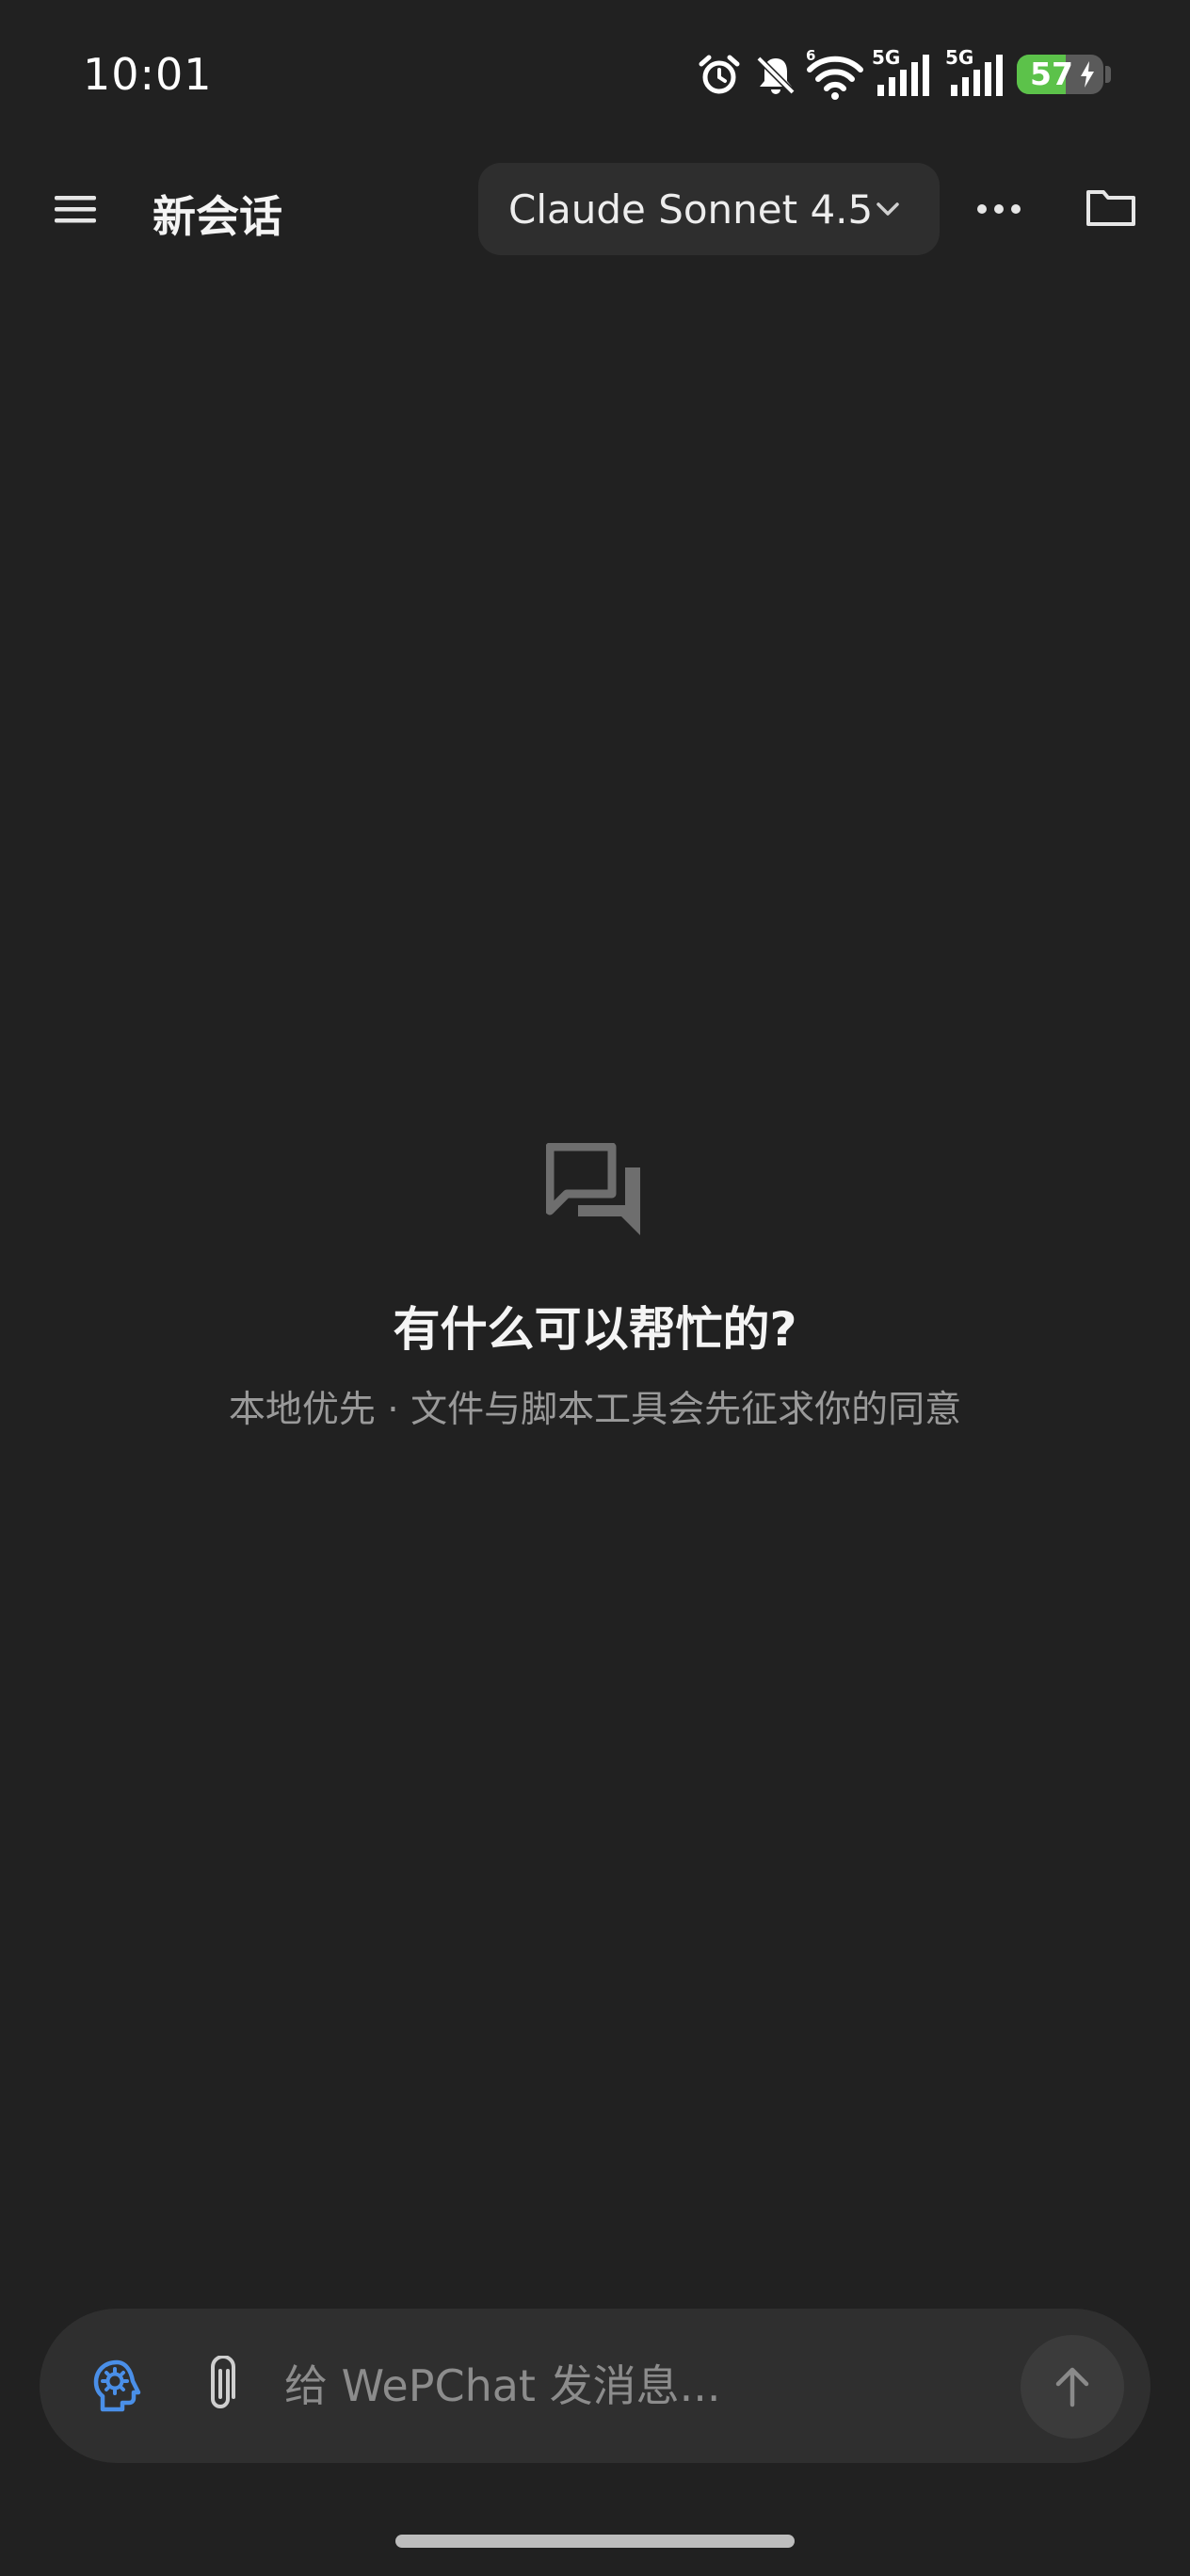 This screenshot has width=1190, height=2576. I want to click on more-horizontal-icon, so click(999, 209).